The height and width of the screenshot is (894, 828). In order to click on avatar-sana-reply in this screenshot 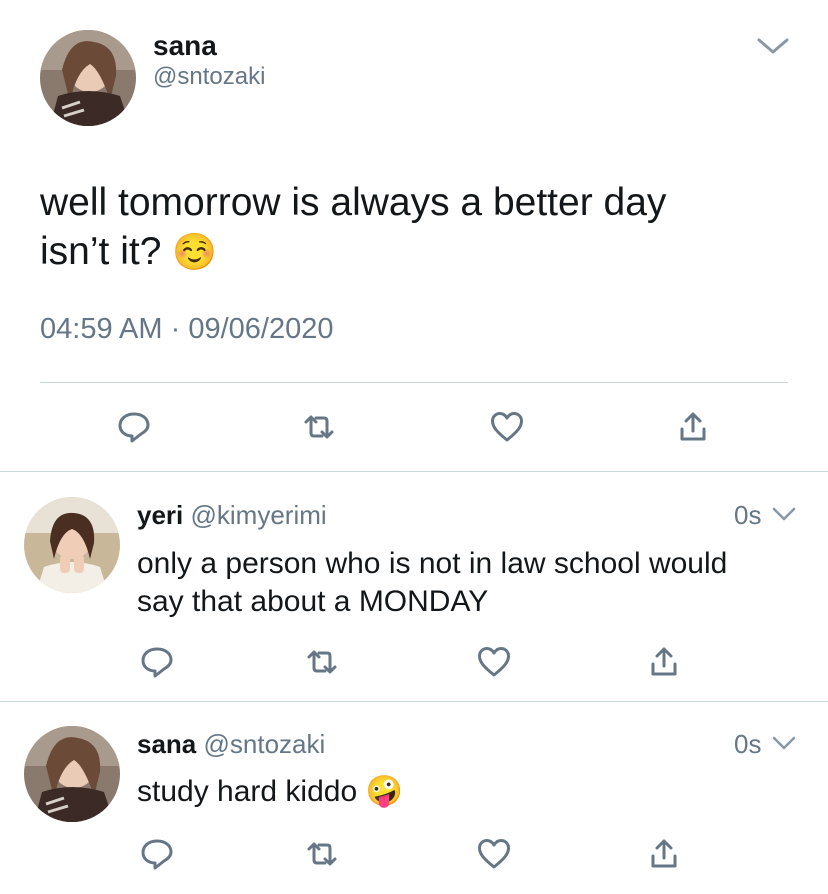, I will do `click(72, 774)`.